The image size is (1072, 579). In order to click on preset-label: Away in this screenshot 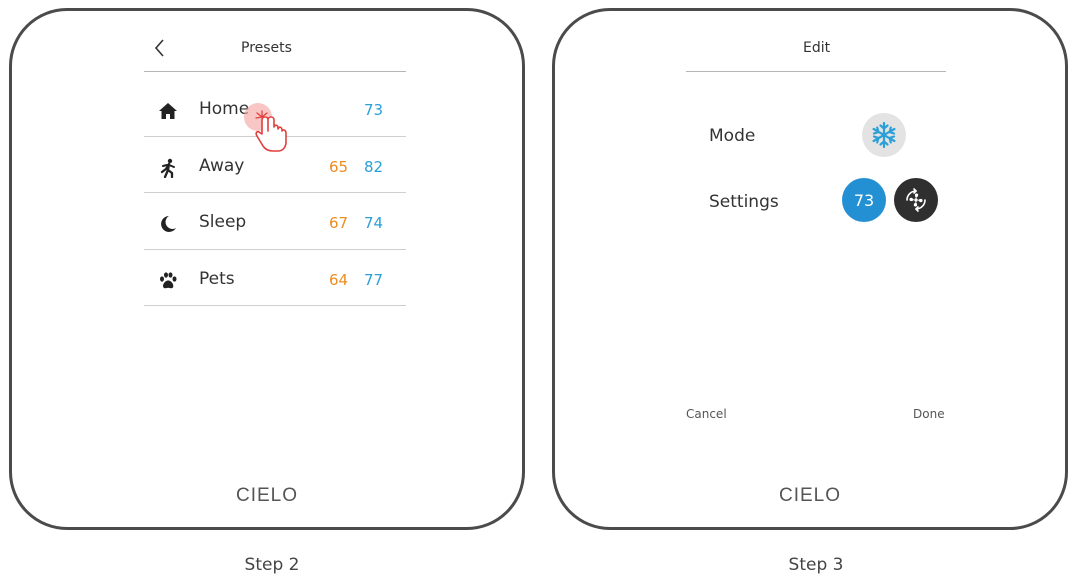, I will do `click(222, 166)`.